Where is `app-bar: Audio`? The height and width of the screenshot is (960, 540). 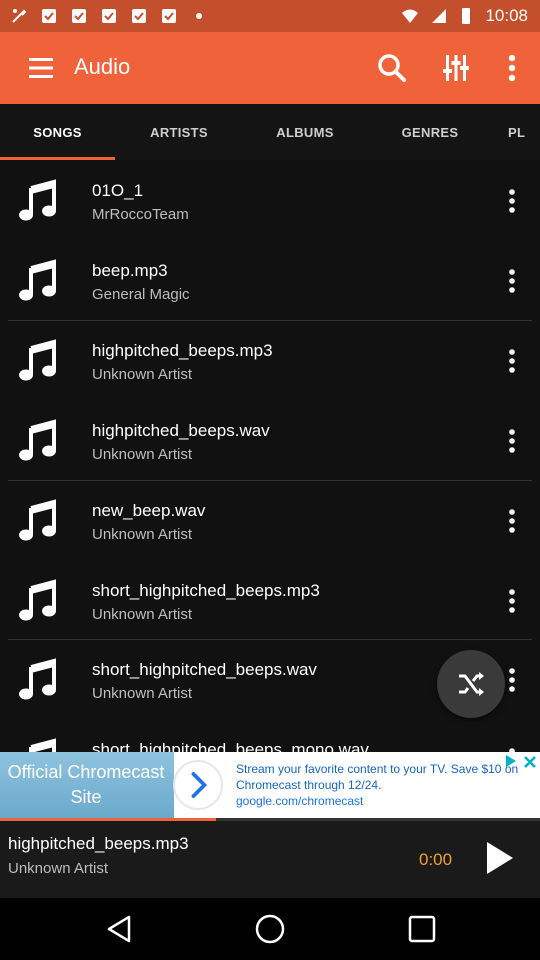
app-bar: Audio is located at coordinates (270, 68).